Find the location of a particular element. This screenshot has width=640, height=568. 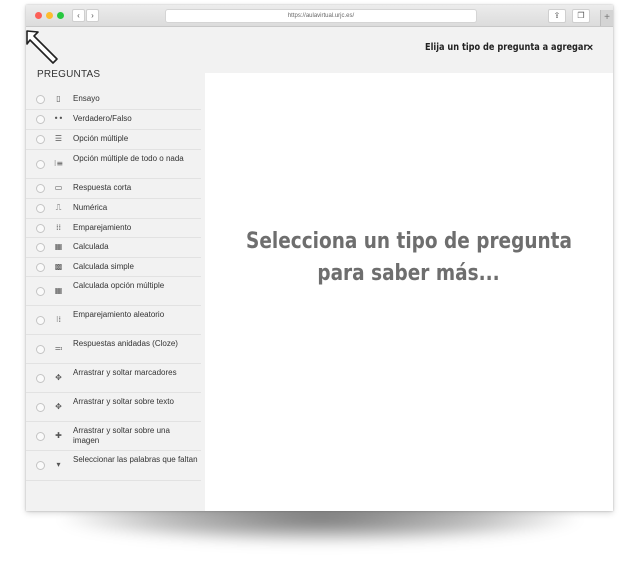

question-type-label: Calculada simple is located at coordinates (103, 266).